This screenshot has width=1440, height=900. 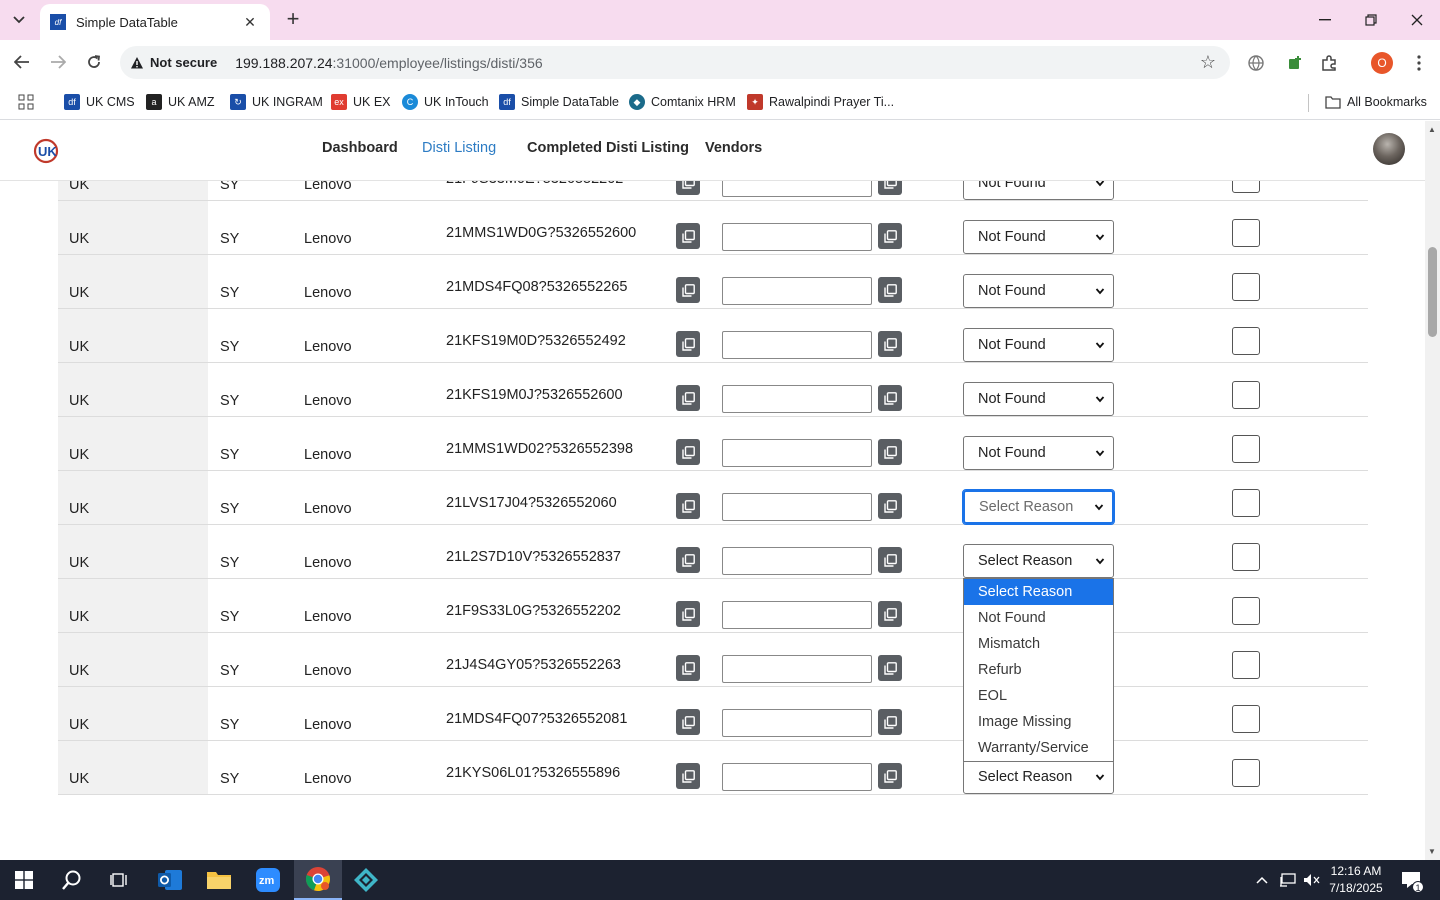 What do you see at coordinates (1382, 63) in the screenshot?
I see `profile-avatar-button: O` at bounding box center [1382, 63].